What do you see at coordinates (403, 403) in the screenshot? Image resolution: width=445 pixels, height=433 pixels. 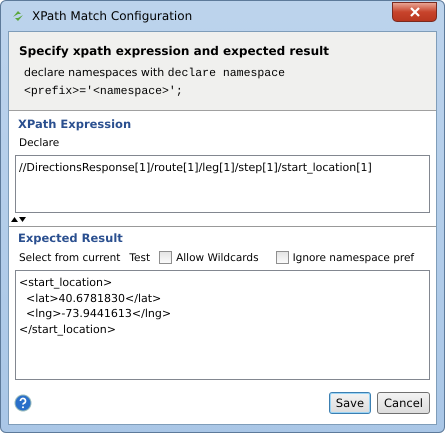 I see `dialog-button: Cancel` at bounding box center [403, 403].